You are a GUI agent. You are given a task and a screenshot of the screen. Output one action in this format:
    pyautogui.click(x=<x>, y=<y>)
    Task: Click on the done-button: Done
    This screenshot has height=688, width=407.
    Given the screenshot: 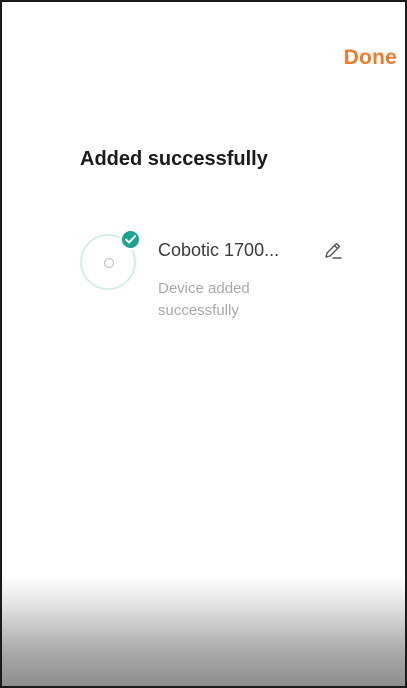 What is the action you would take?
    pyautogui.click(x=370, y=58)
    